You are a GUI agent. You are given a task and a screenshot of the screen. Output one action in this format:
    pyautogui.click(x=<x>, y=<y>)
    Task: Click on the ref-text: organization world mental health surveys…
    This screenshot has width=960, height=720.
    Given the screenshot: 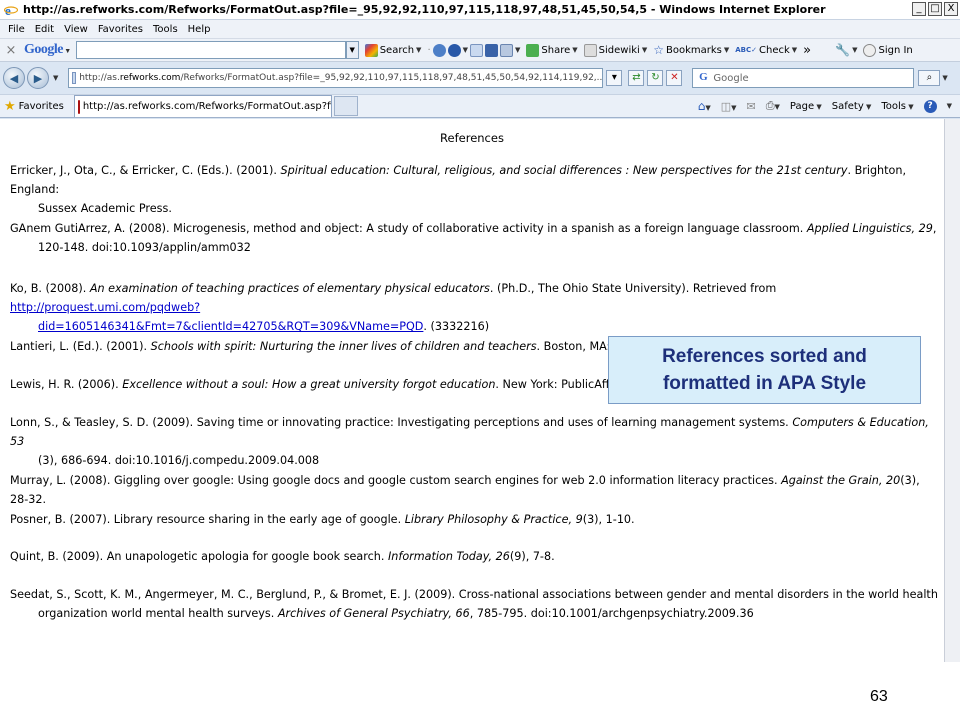 What is the action you would take?
    pyautogui.click(x=158, y=613)
    